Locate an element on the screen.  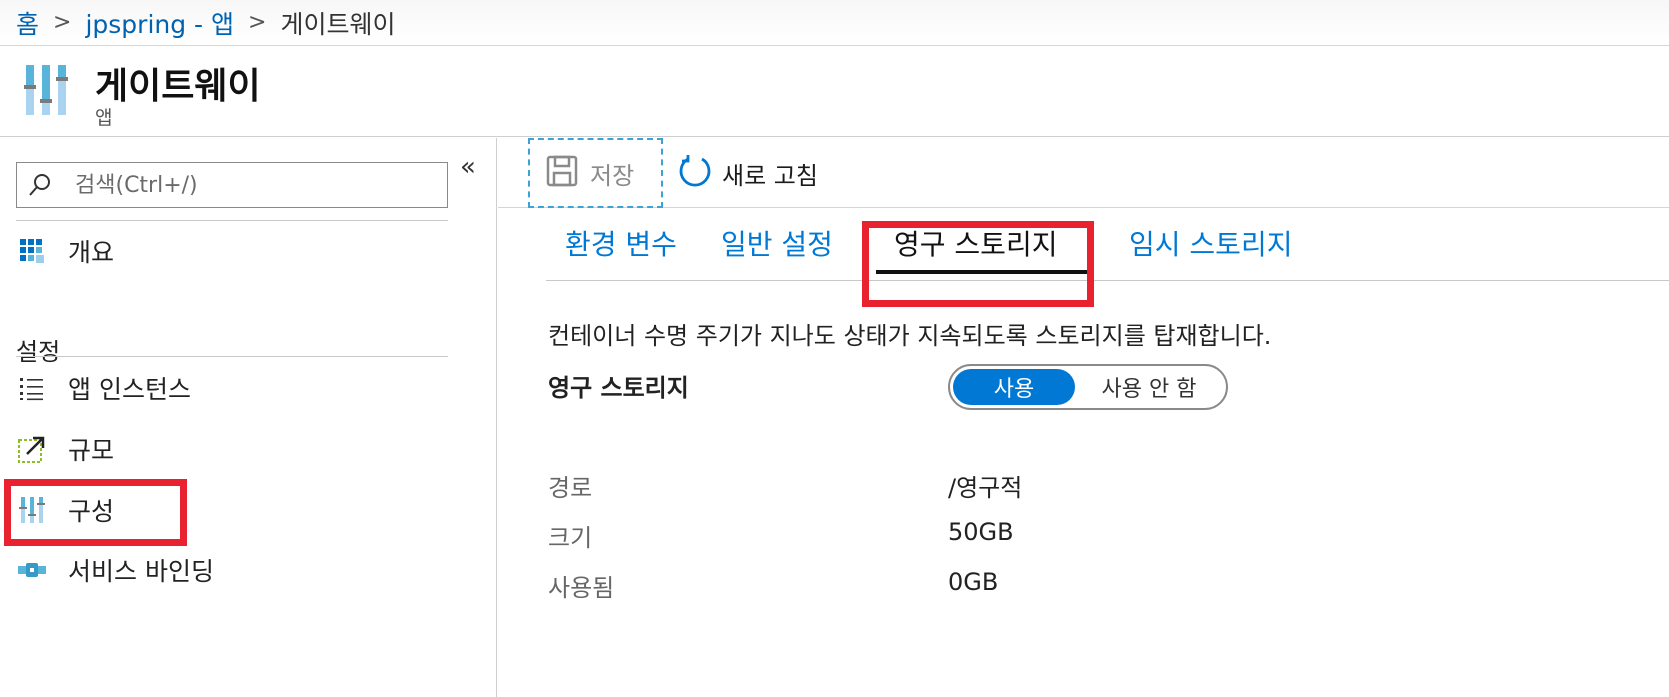
path-label: 경로 is located at coordinates (570, 488).